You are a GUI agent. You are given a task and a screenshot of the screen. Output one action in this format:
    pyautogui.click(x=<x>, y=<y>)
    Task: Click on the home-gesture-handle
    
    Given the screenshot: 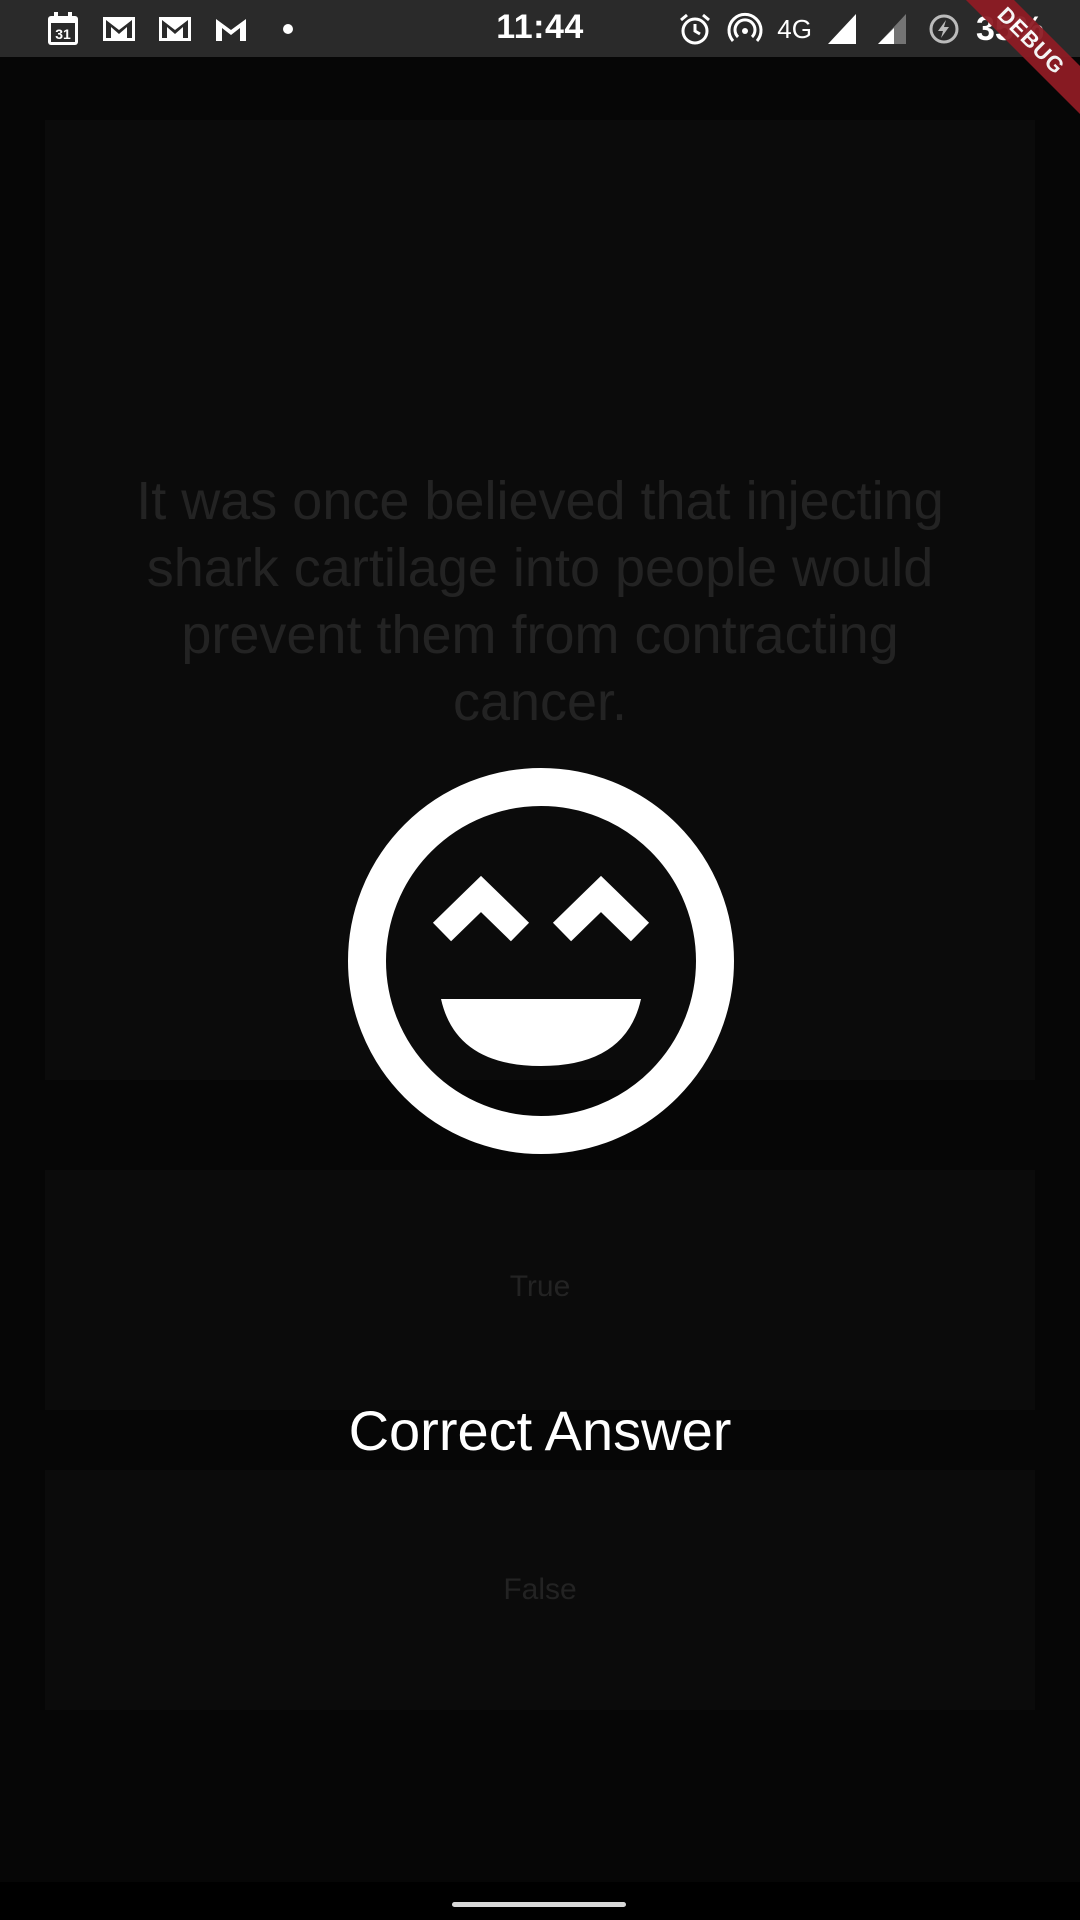 What is the action you would take?
    pyautogui.click(x=539, y=1904)
    